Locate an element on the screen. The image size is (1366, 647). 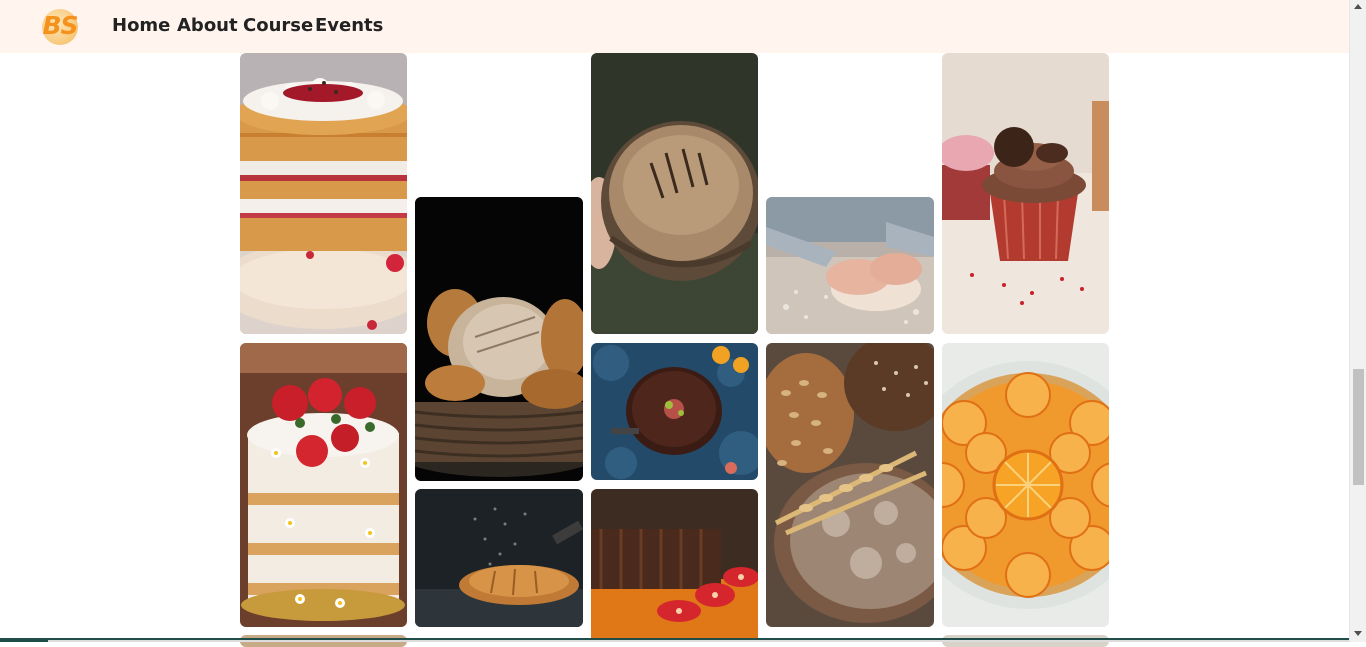
gallery-image-sourdough-loaf-held is located at coordinates (674, 193).